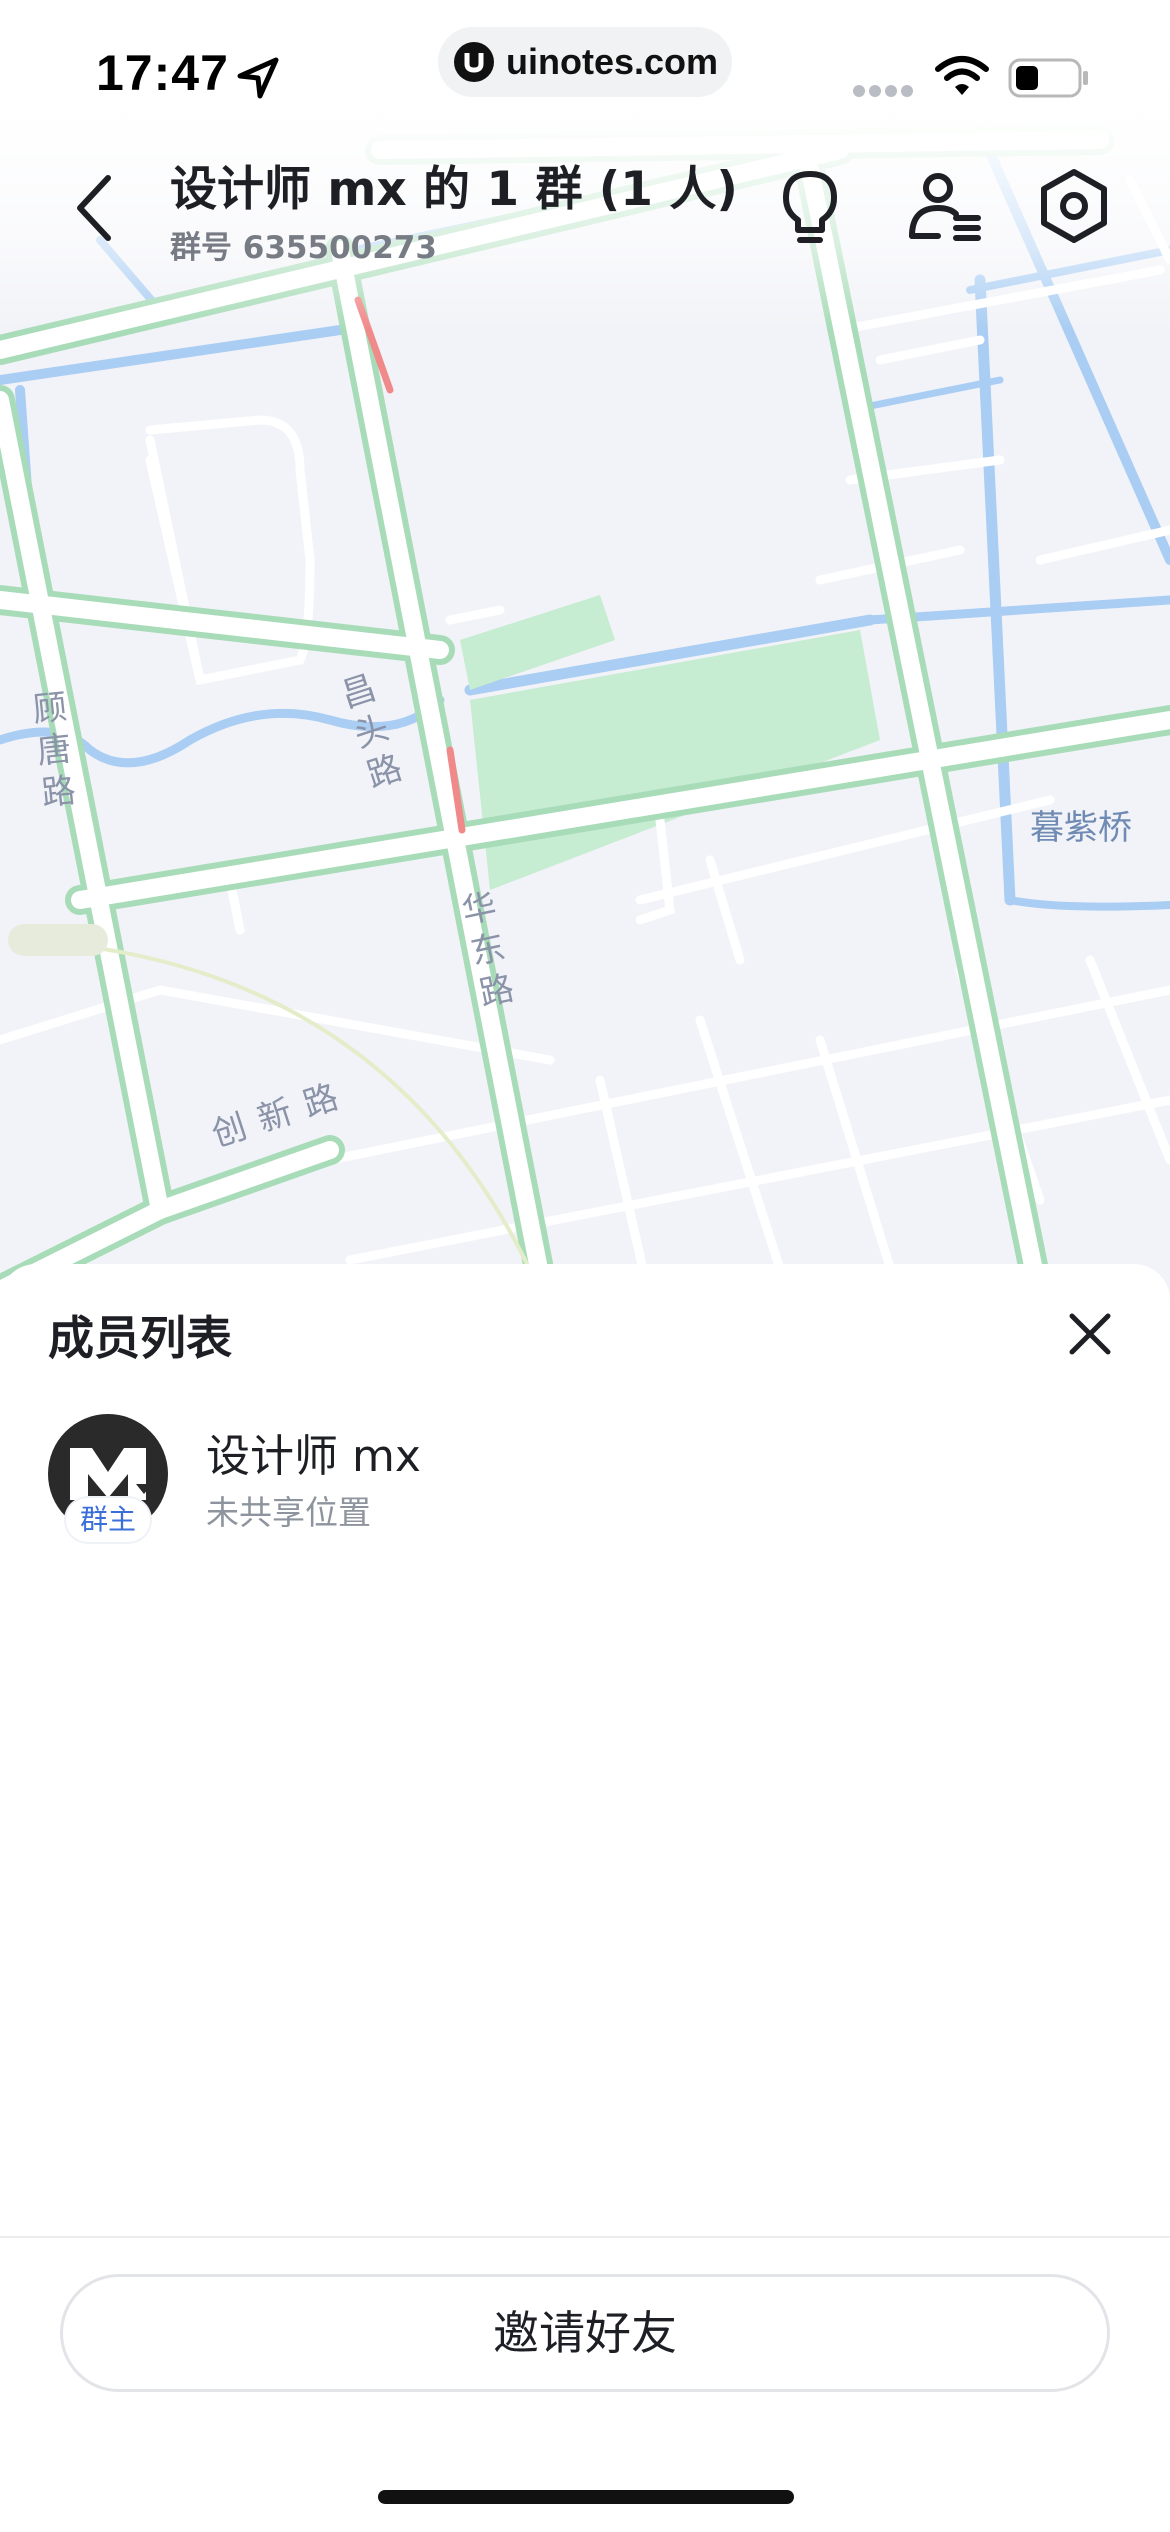  What do you see at coordinates (585, 2333) in the screenshot?
I see `invite-friends-button: 邀请好友` at bounding box center [585, 2333].